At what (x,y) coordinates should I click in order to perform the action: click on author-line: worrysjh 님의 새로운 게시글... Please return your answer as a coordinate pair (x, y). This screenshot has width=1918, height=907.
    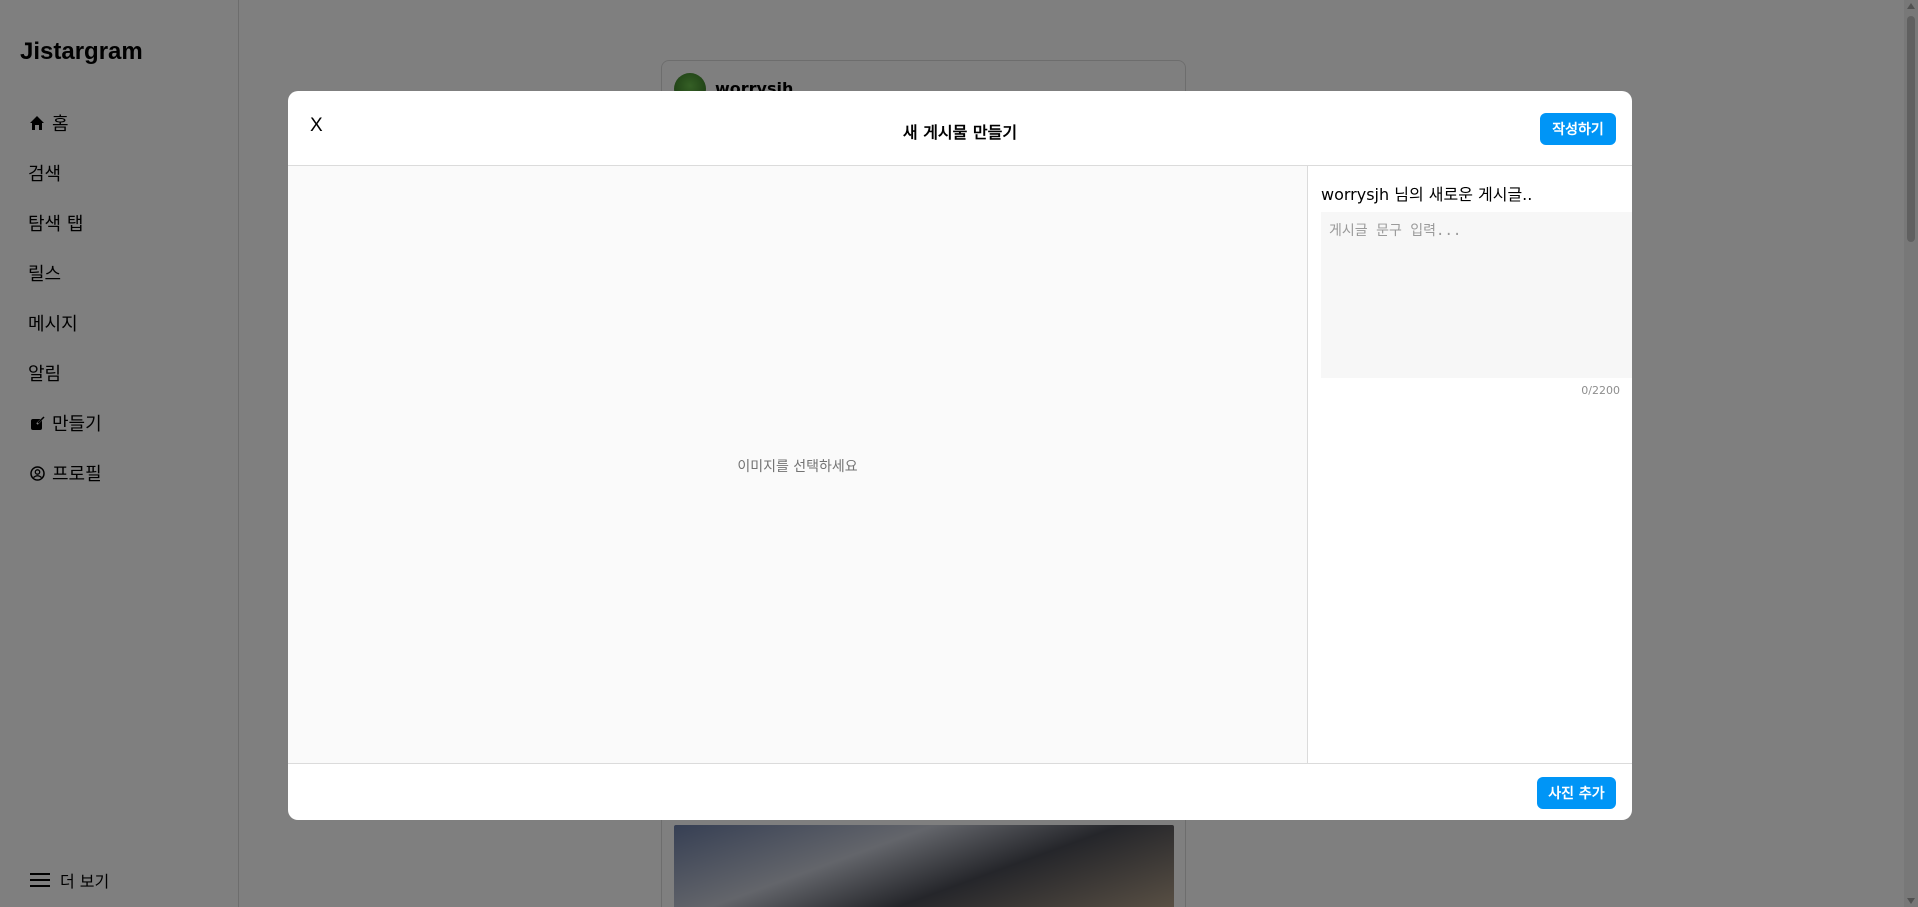
    Looking at the image, I should click on (1427, 194).